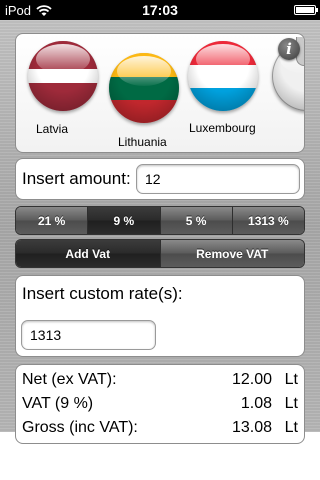  I want to click on result-label: Gross (inc VAT):, so click(80, 427).